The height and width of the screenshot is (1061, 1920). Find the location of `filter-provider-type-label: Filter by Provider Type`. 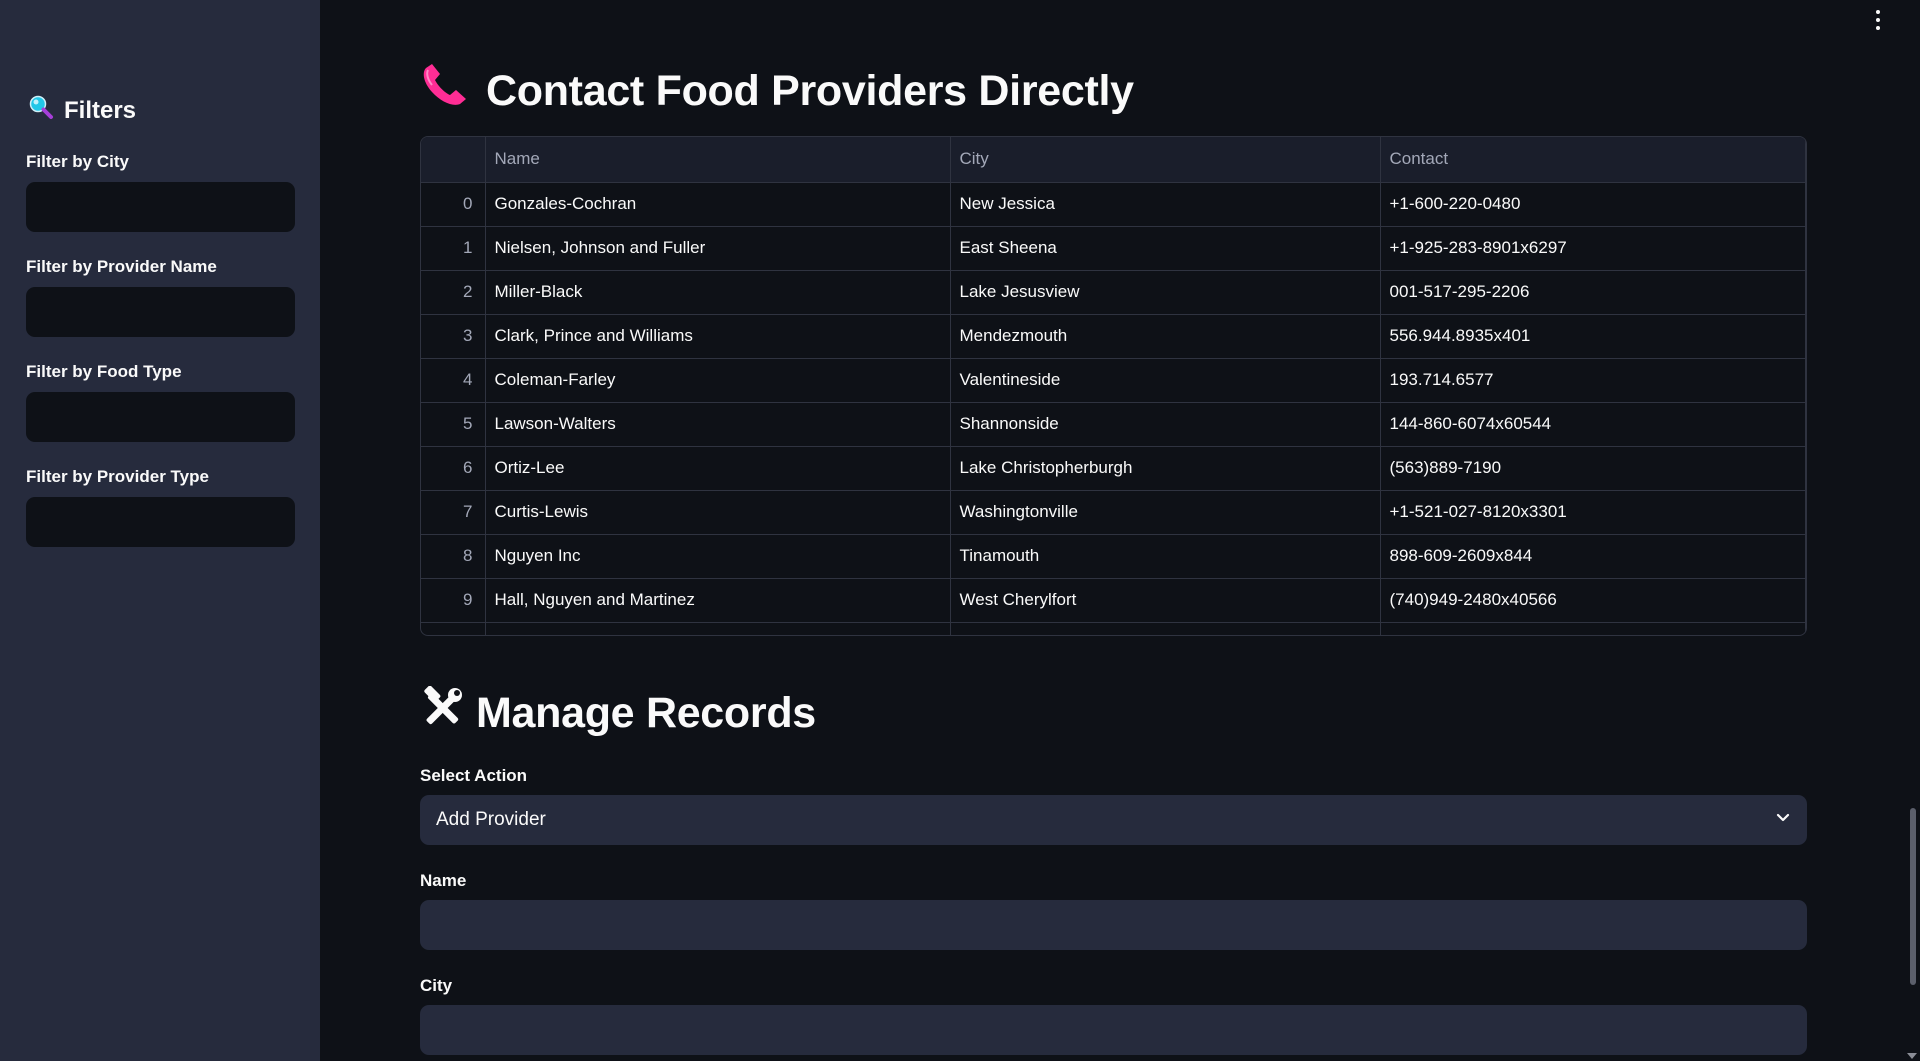

filter-provider-type-label: Filter by Provider Type is located at coordinates (117, 476).